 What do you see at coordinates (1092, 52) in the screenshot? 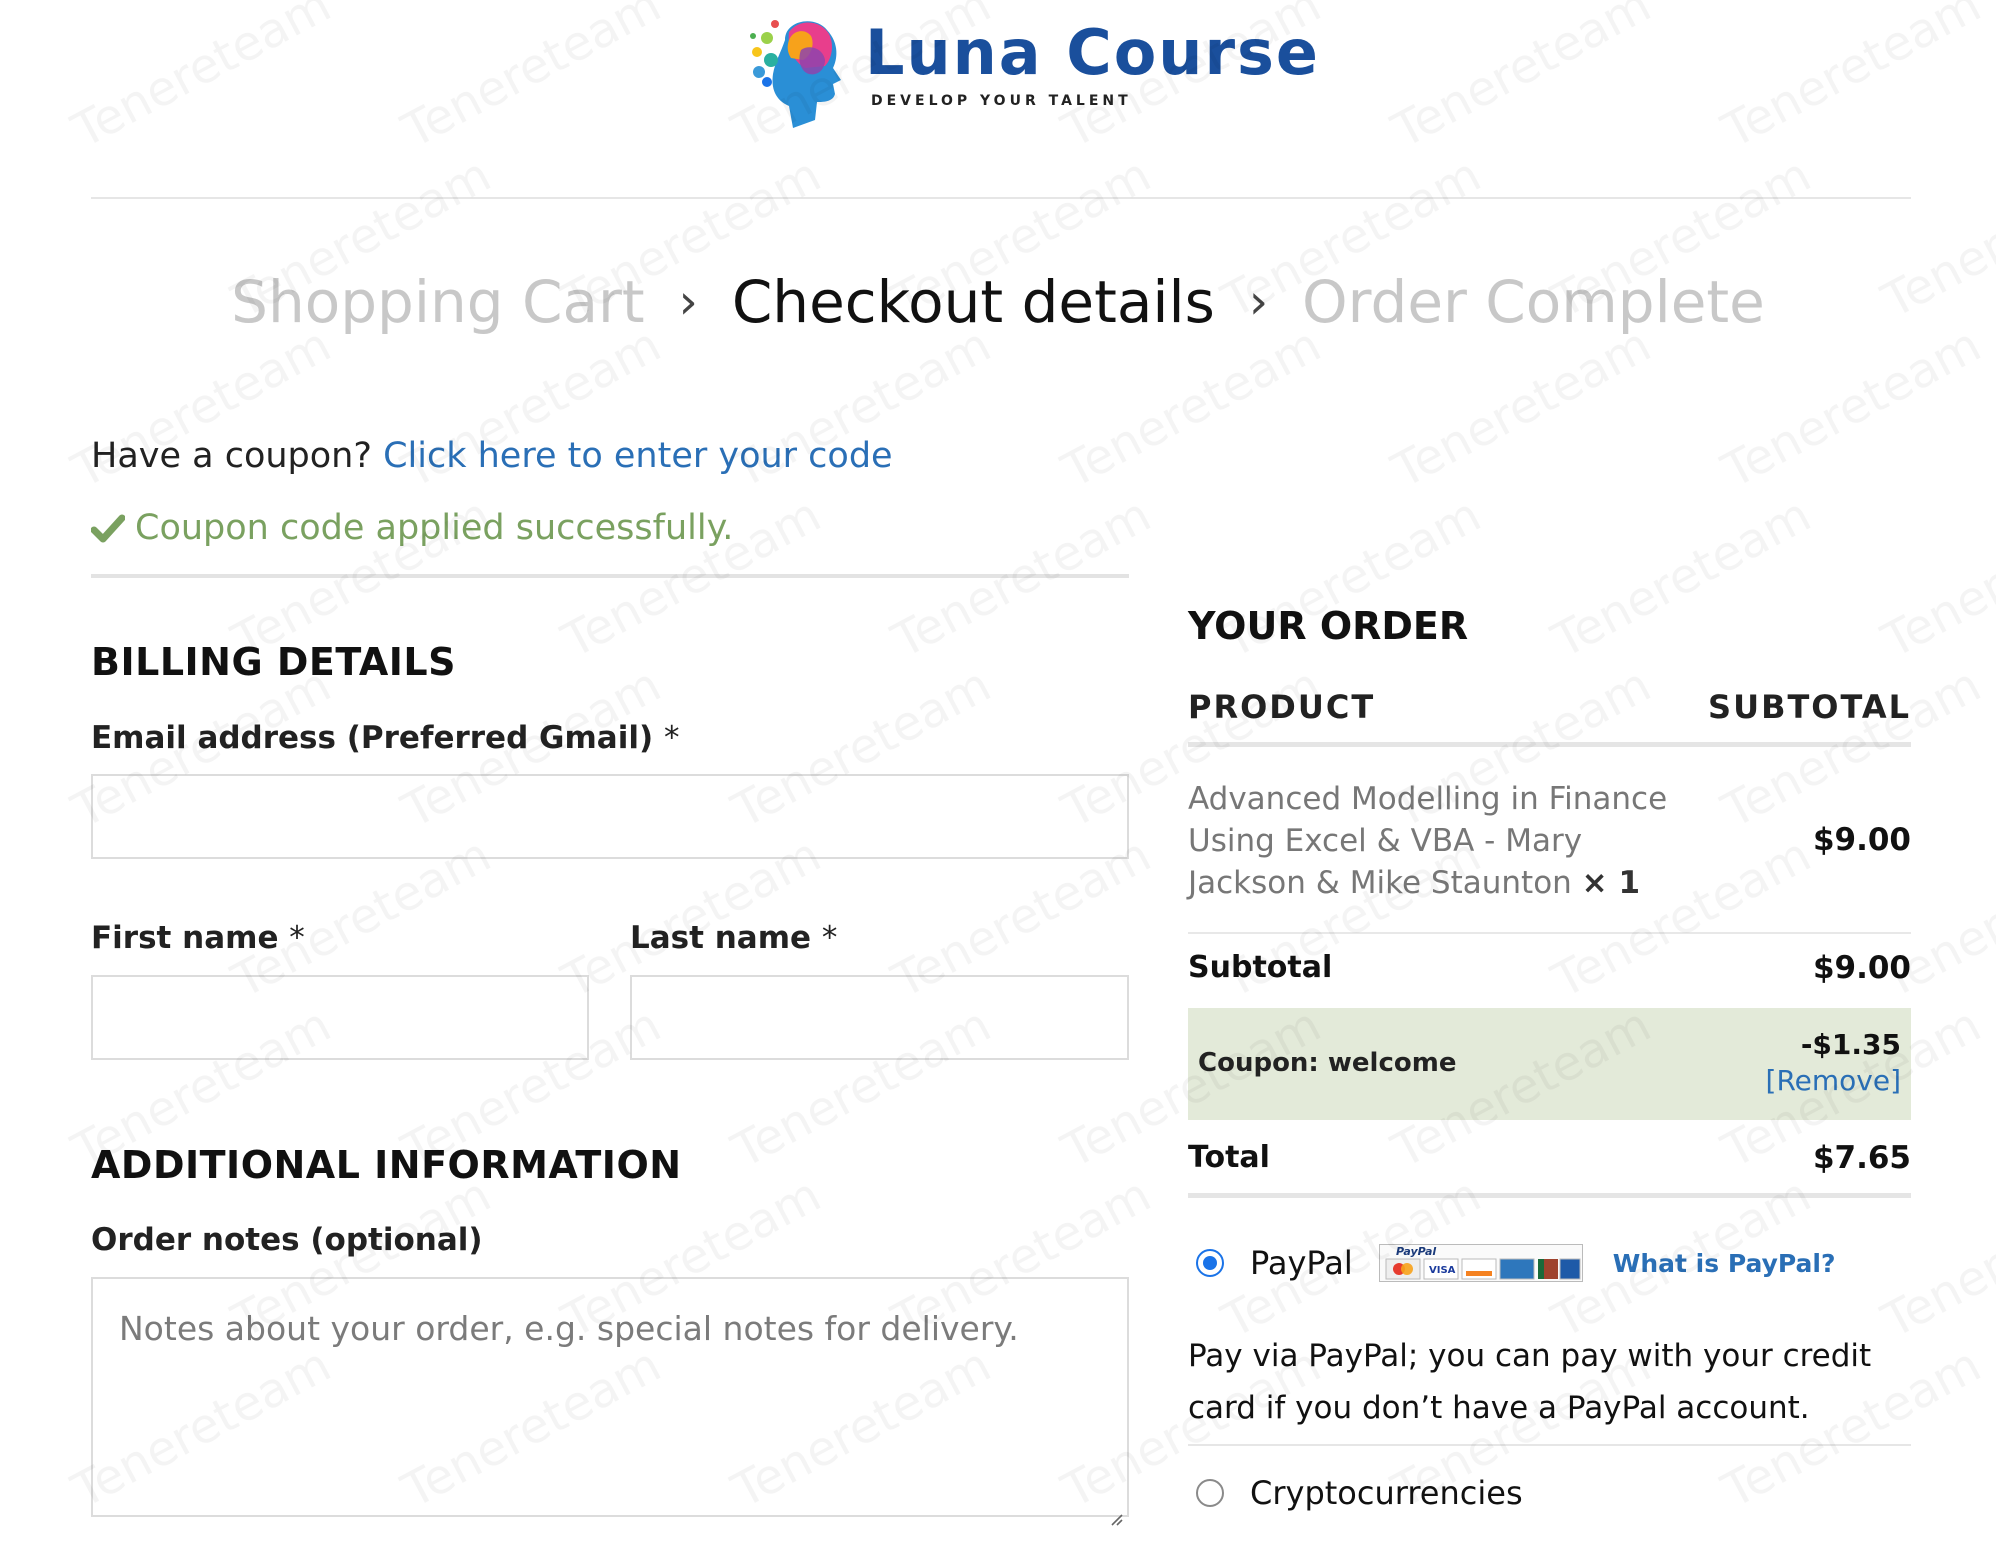
I see `brand-name: Luna Course` at bounding box center [1092, 52].